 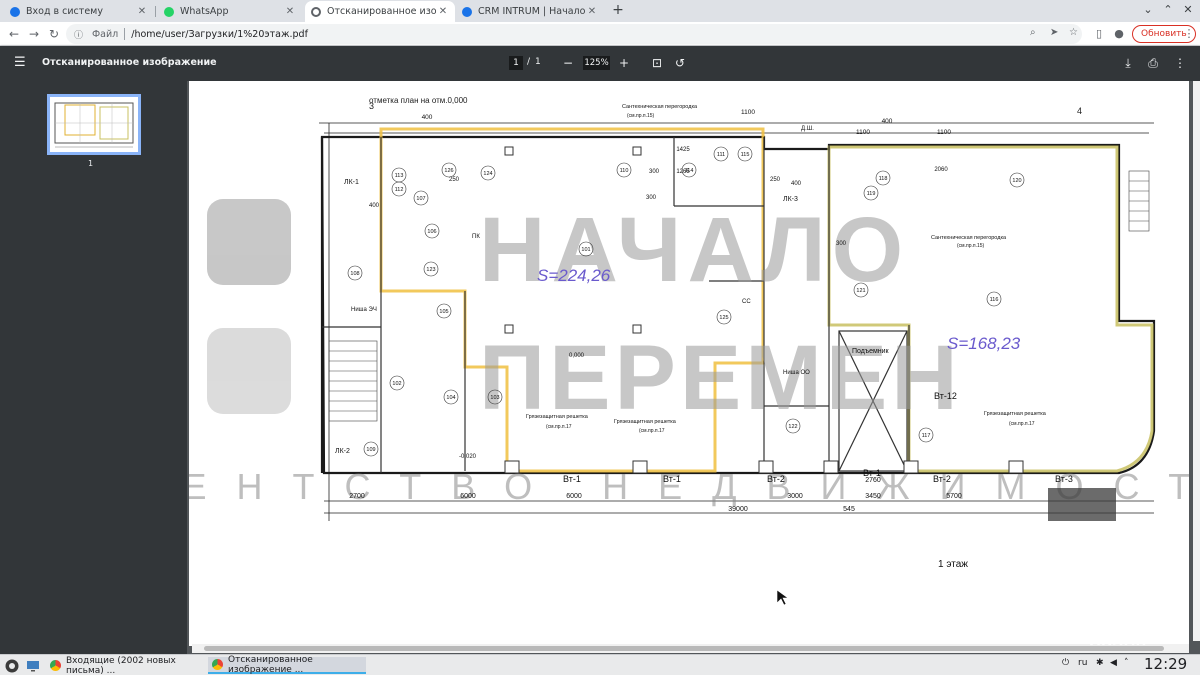 What do you see at coordinates (1113, 663) in the screenshot?
I see `volume-icon: ◀` at bounding box center [1113, 663].